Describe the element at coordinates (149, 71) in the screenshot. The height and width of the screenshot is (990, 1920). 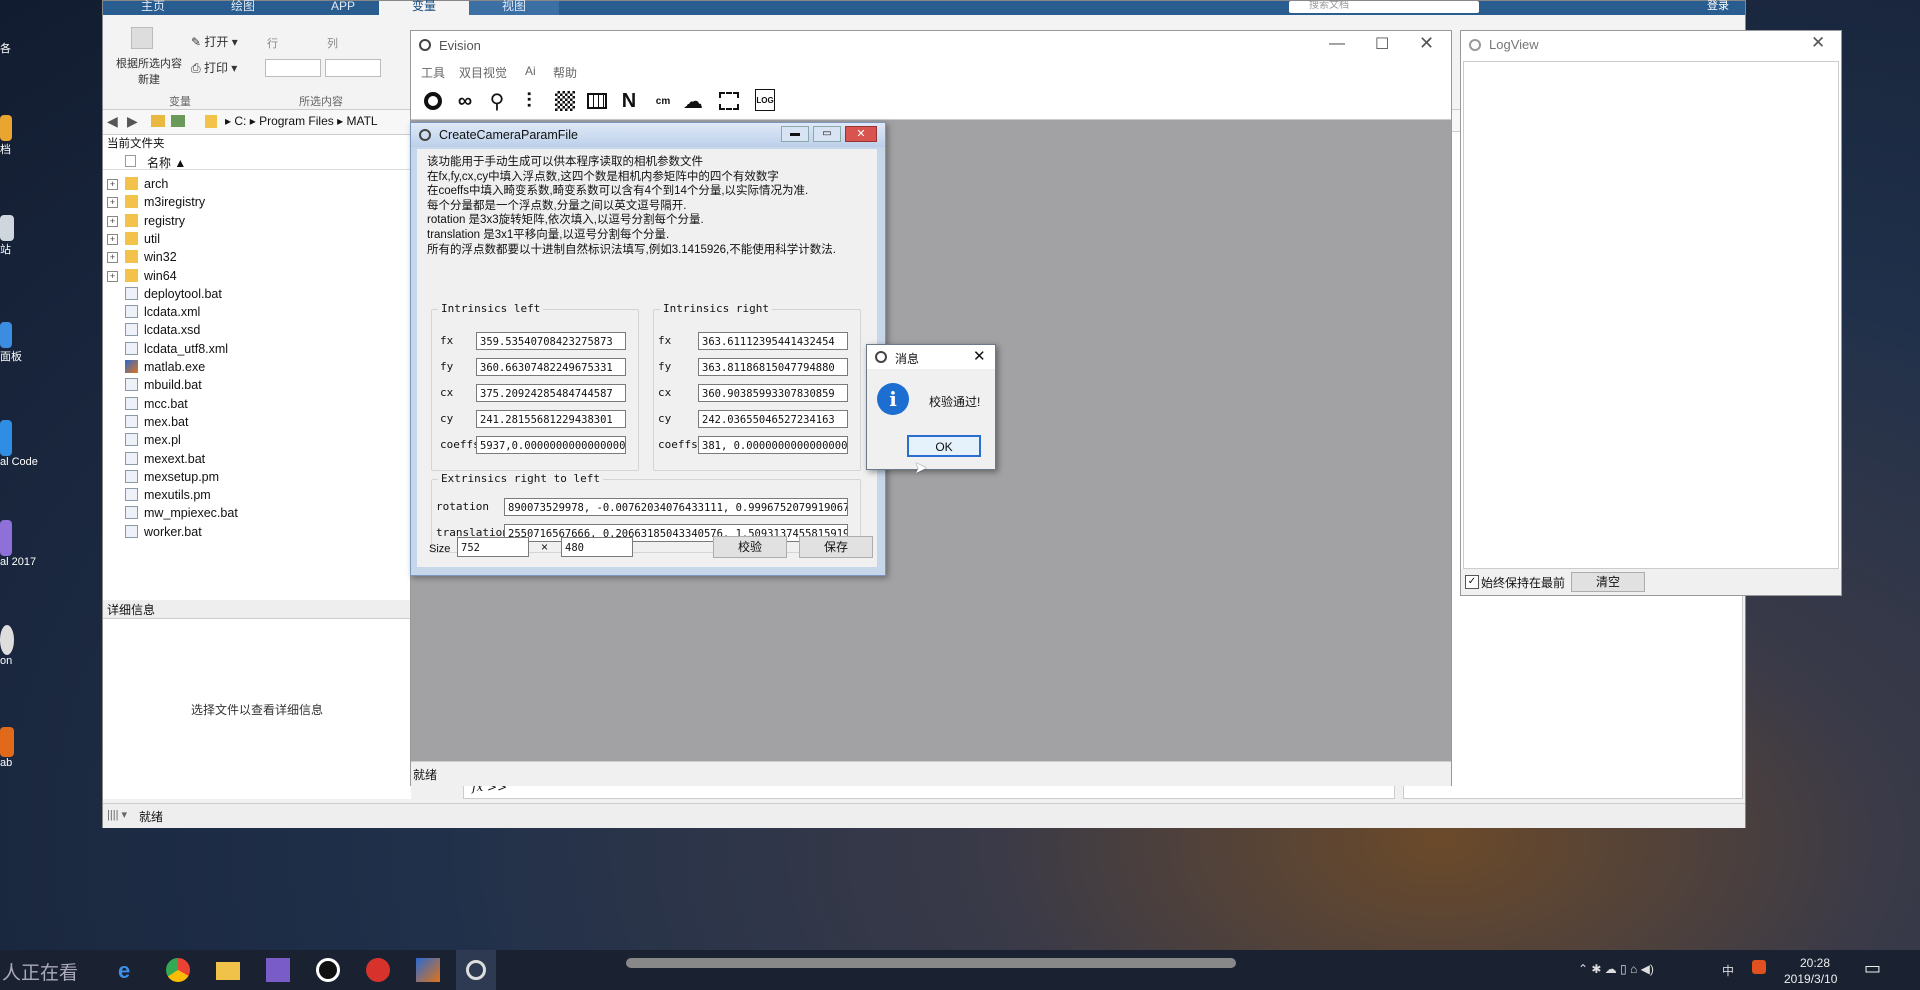
I see `new-from-selection-button: 根据所选内容 新建` at that location.